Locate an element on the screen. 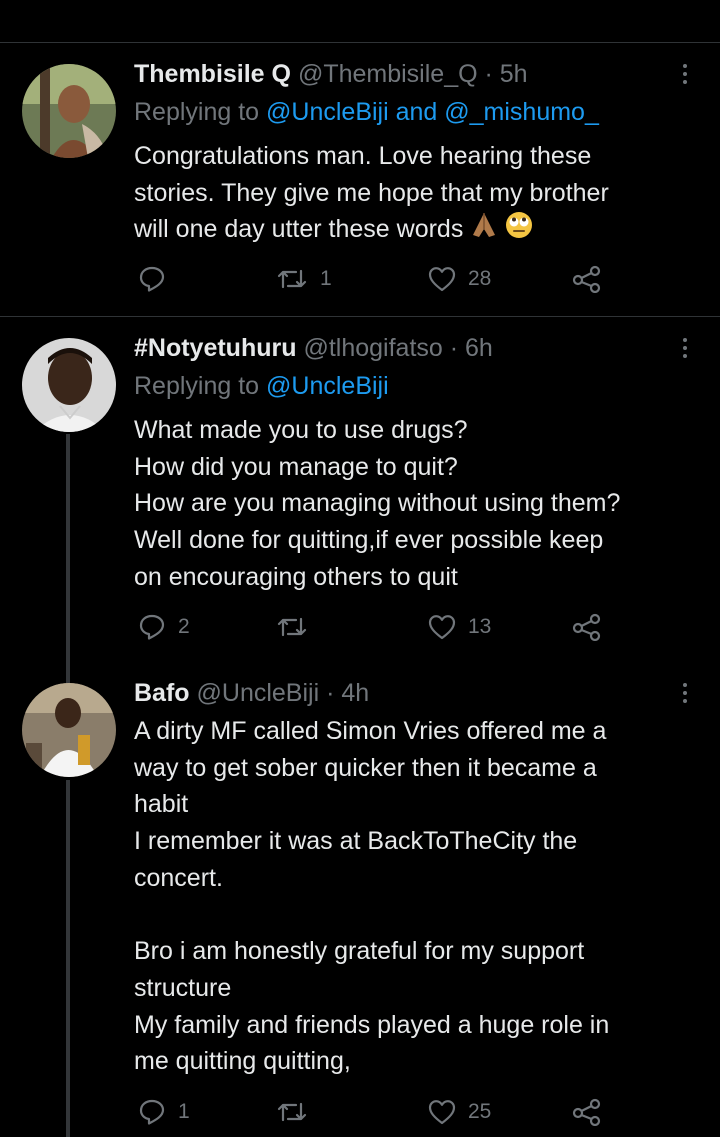 This screenshot has width=720, height=1137. timestamp: 4h is located at coordinates (355, 693).